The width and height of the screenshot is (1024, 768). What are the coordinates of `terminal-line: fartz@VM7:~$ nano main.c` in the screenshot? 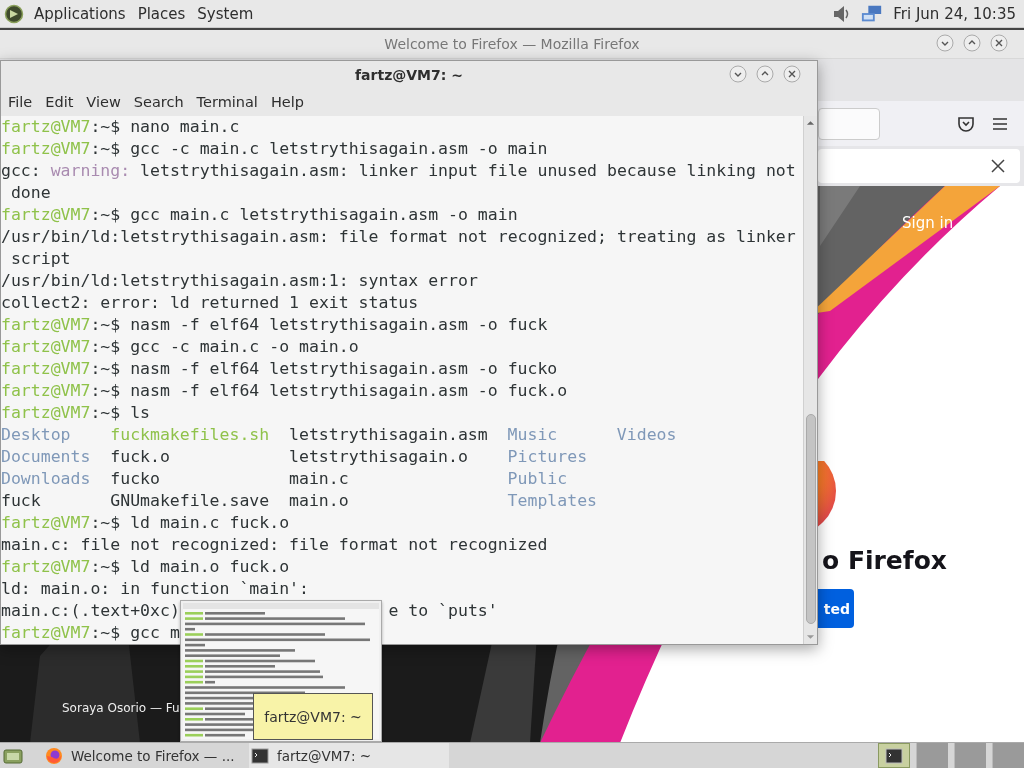 It's located at (121, 127).